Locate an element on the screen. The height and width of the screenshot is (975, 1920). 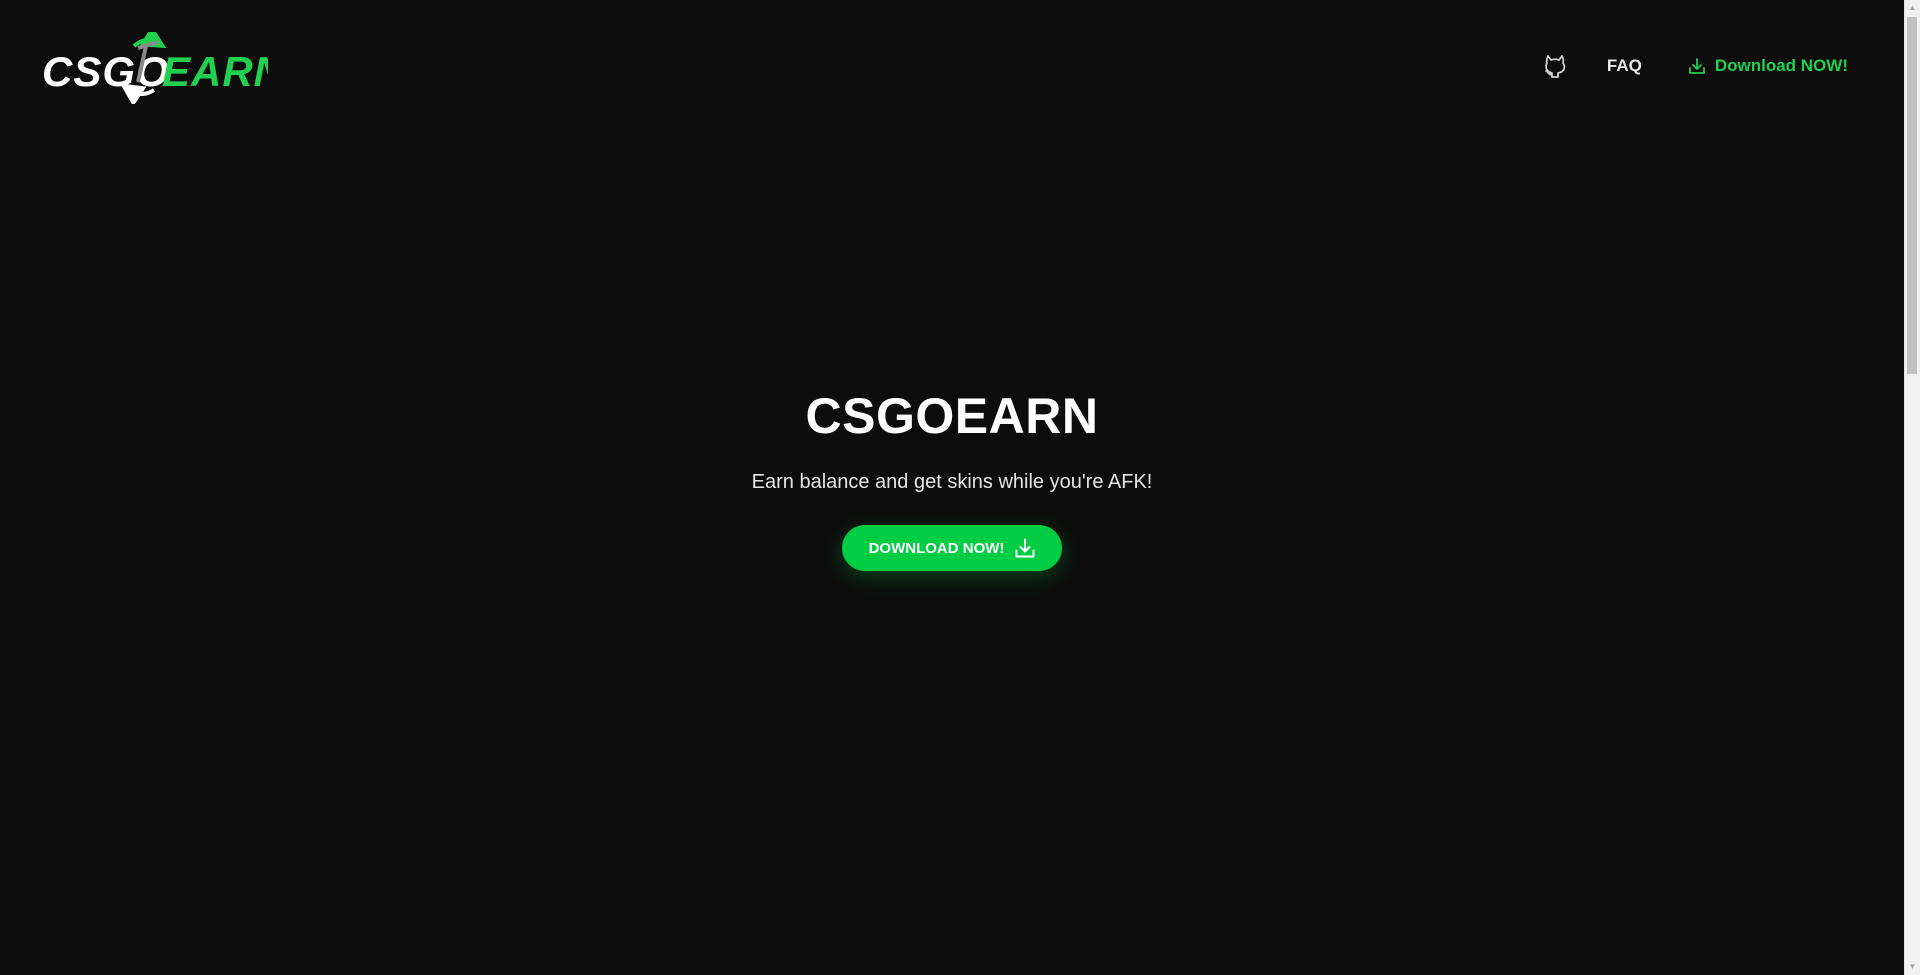
hero-title: CSGOEARN is located at coordinates (952, 416).